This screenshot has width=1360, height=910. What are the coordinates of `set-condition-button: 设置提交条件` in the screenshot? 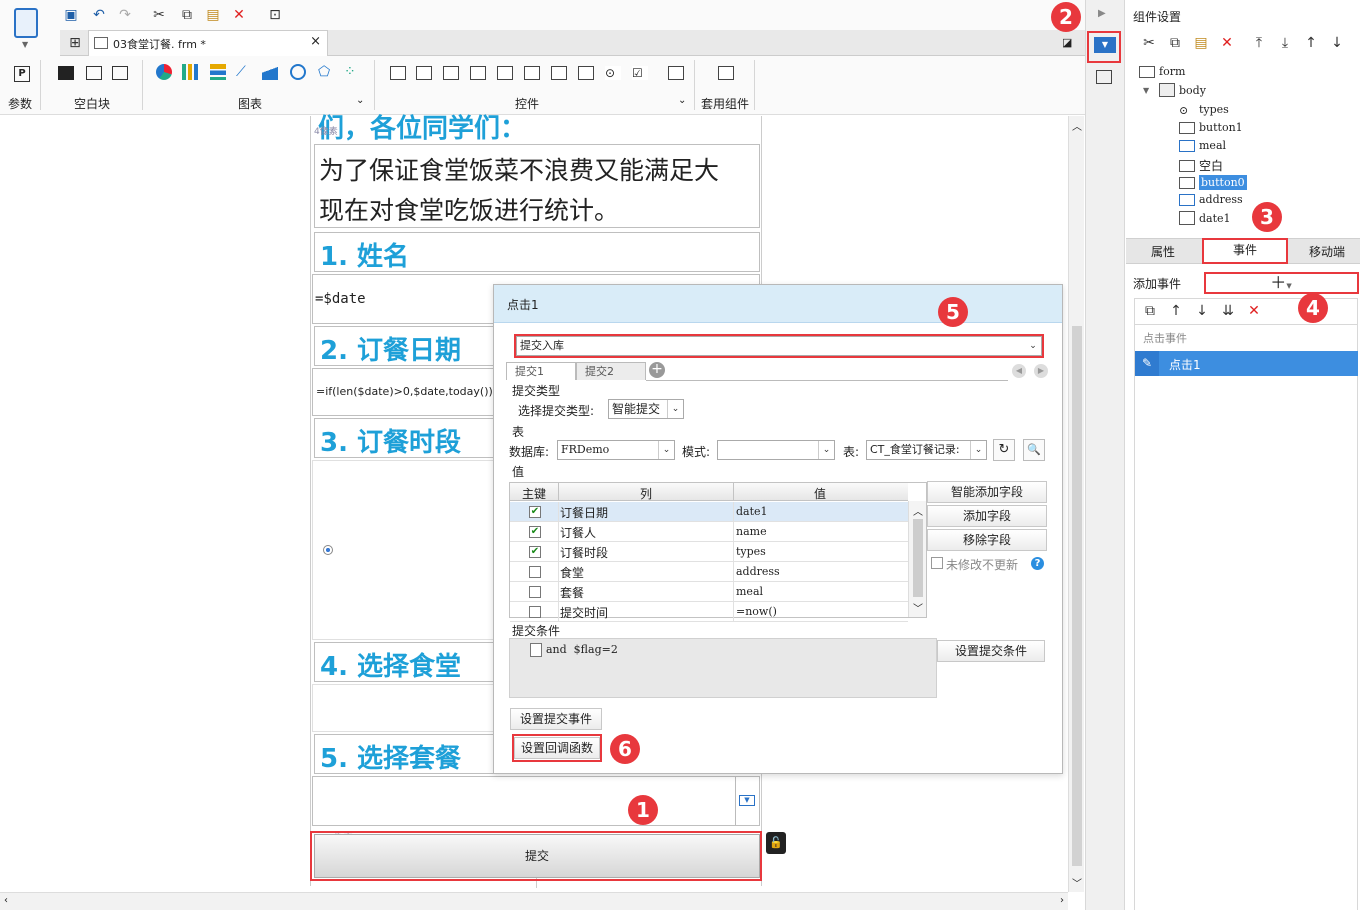 It's located at (991, 651).